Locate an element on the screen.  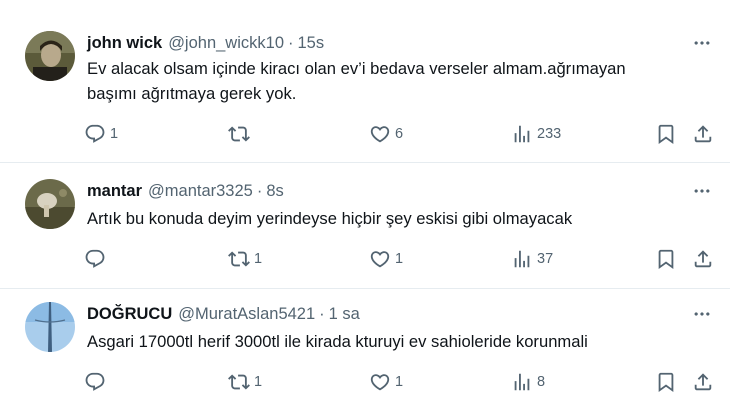
views-button: 8 is located at coordinates (528, 382).